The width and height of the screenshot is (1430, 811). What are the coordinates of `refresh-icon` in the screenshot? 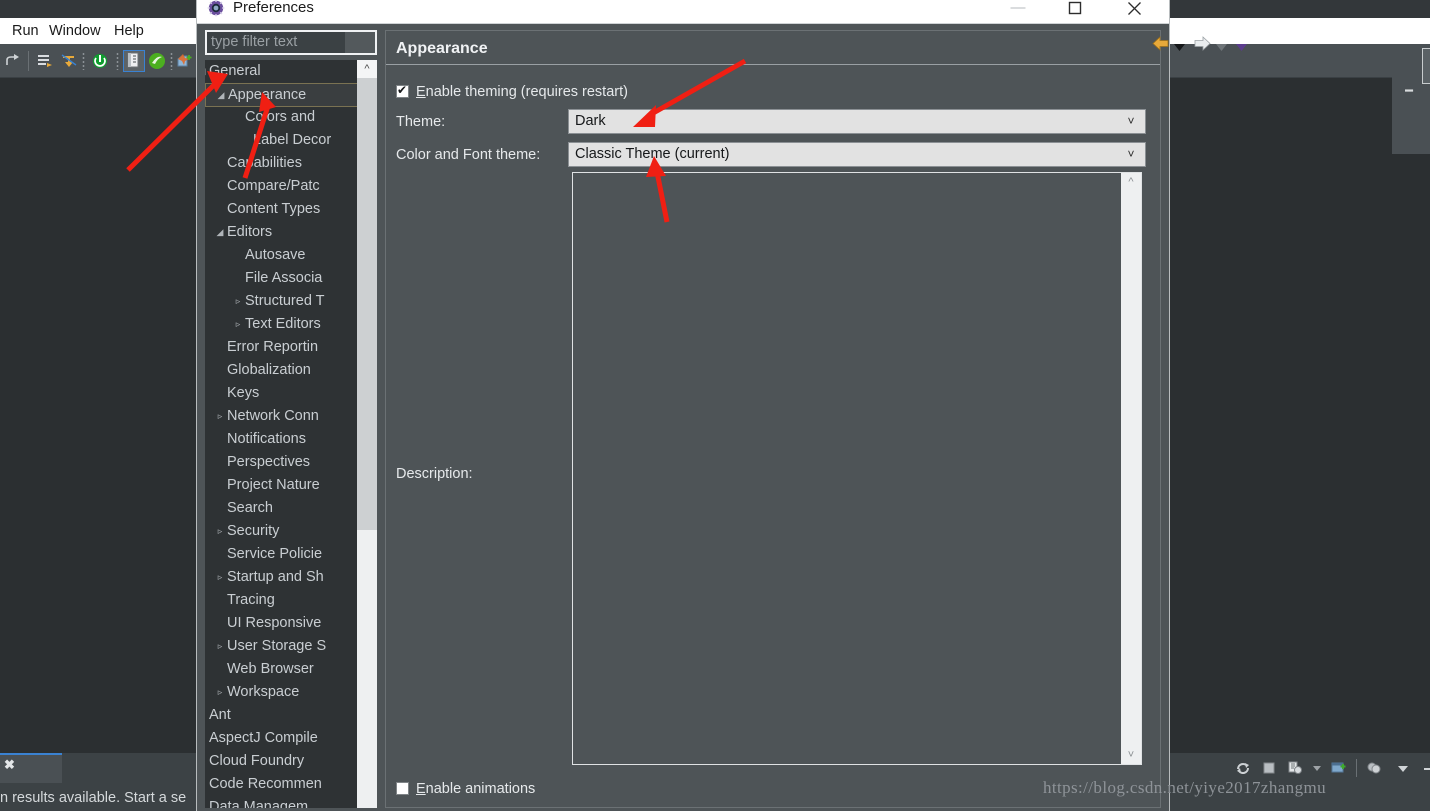 It's located at (1243, 768).